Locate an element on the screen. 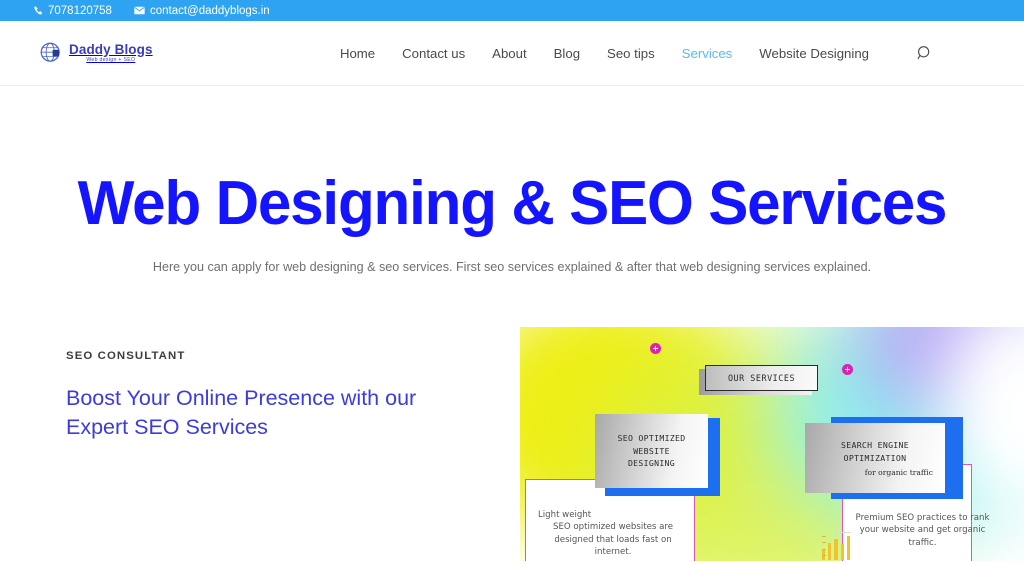 The image size is (1024, 564). phone-contact: 7078120758 is located at coordinates (72, 11).